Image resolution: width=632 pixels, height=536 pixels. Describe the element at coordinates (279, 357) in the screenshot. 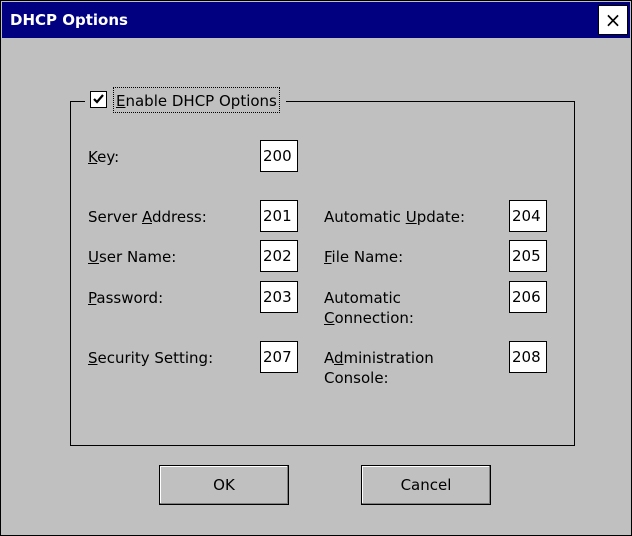

I see `security-setting-field: 207` at that location.